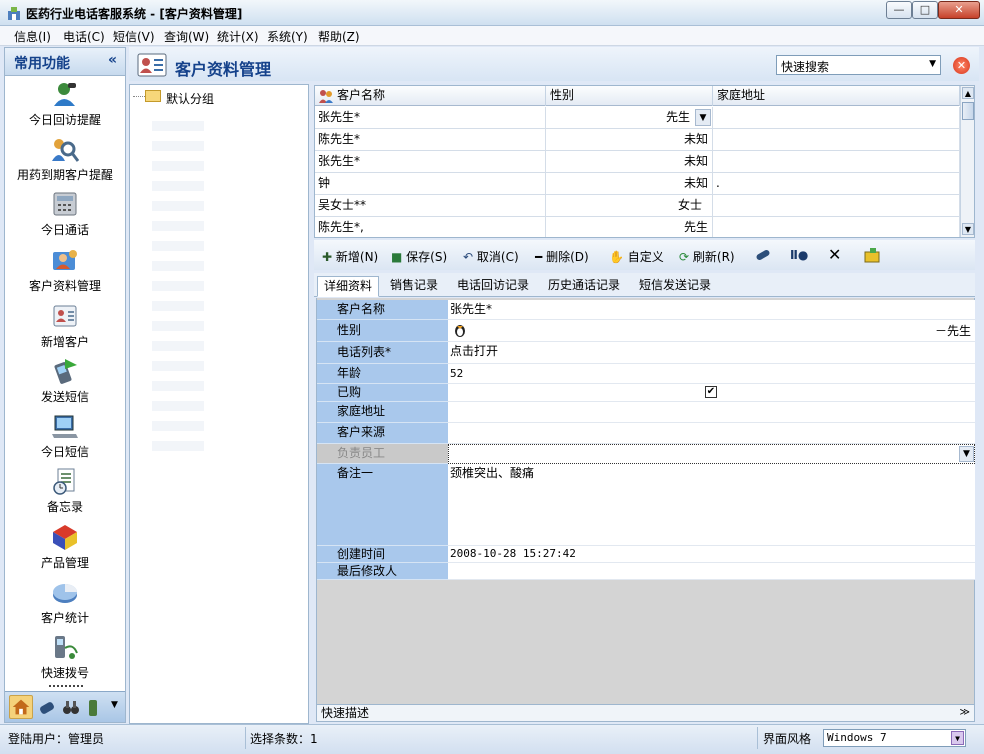 The width and height of the screenshot is (984, 754). Describe the element at coordinates (47, 708) in the screenshot. I see `phone-icon` at that location.